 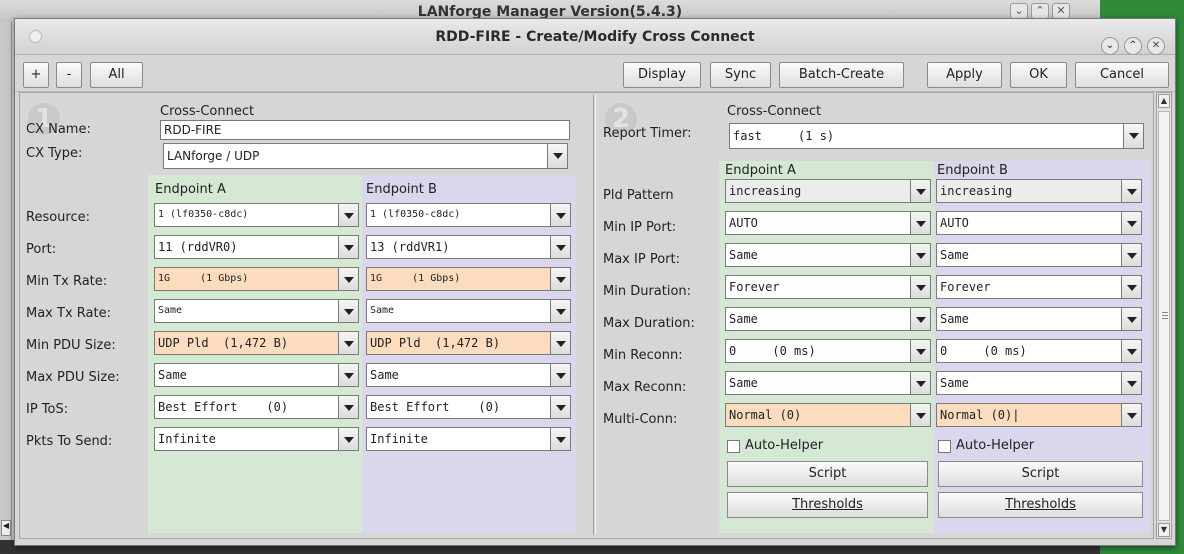 What do you see at coordinates (784, 445) in the screenshot?
I see `auto-helper-a-label: Auto-Helper` at bounding box center [784, 445].